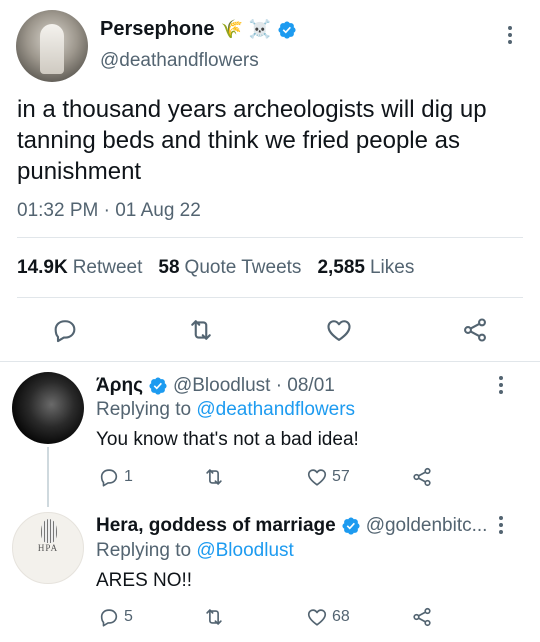  Describe the element at coordinates (254, 386) in the screenshot. I see `handle-date: @Bloodlust · 08/01` at that location.